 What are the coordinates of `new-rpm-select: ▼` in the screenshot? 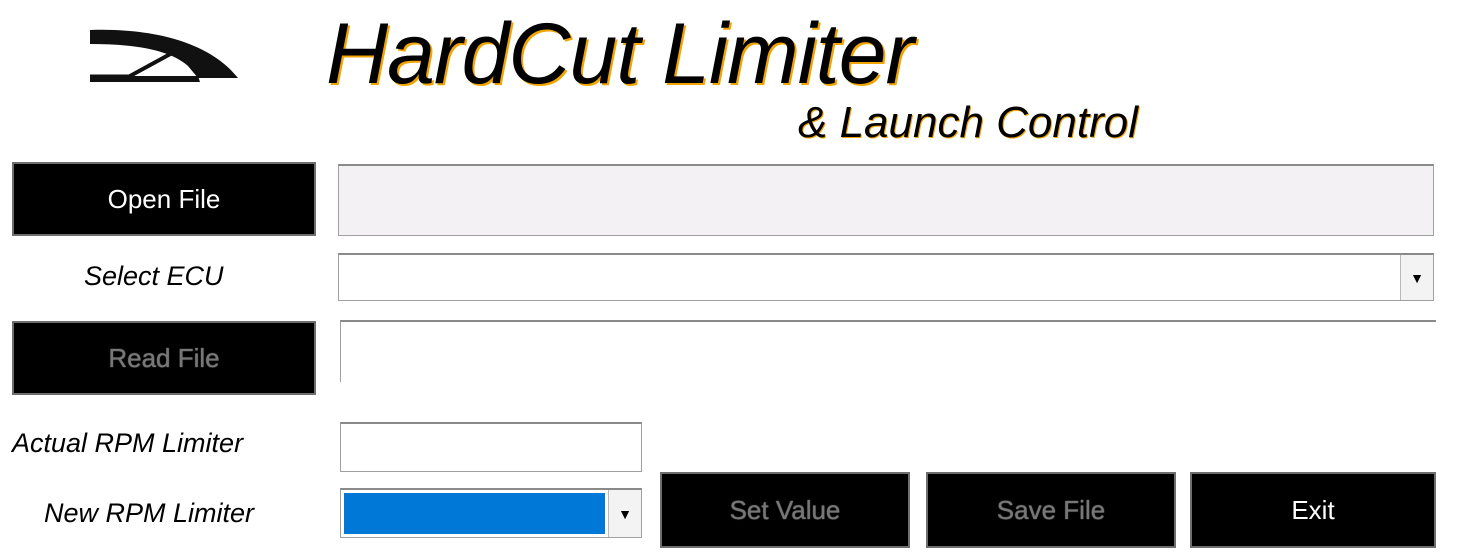 It's located at (491, 513).